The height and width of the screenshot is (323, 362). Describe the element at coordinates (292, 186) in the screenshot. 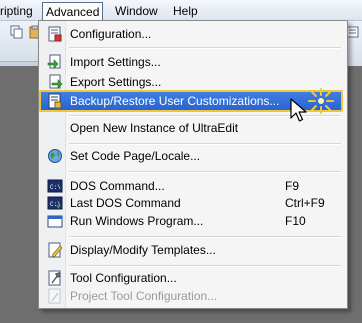

I see `menu-item-shortcut: F9` at that location.